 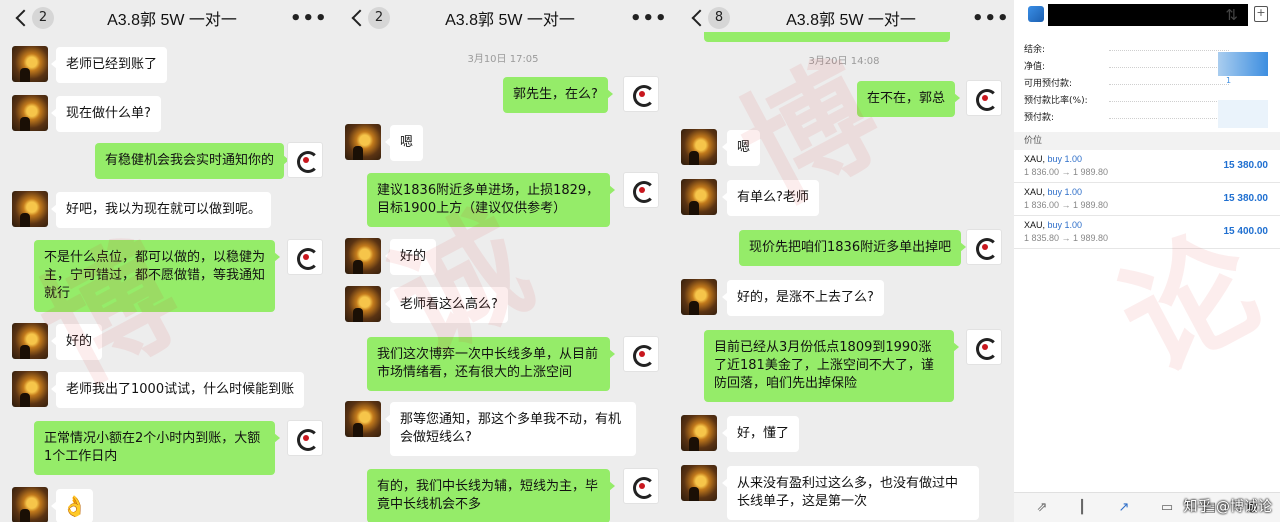 I want to click on position-prices: 1 835.80 → 1 989.80, so click(x=1066, y=238).